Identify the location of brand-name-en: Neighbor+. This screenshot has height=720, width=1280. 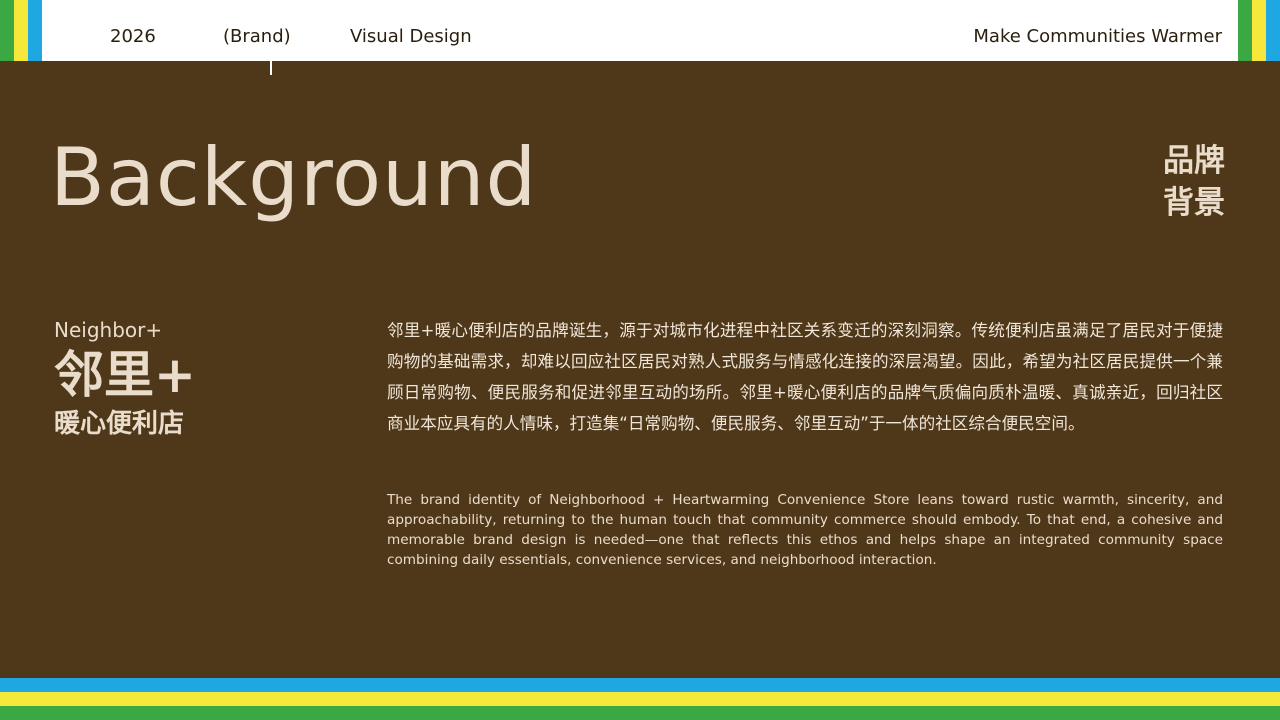
(108, 330).